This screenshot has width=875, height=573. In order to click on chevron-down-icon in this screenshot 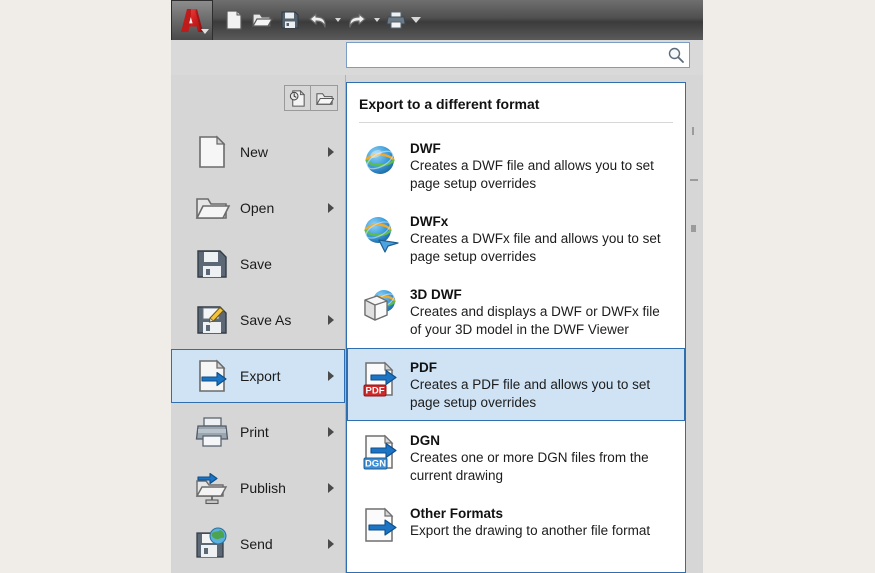, I will do `click(205, 31)`.